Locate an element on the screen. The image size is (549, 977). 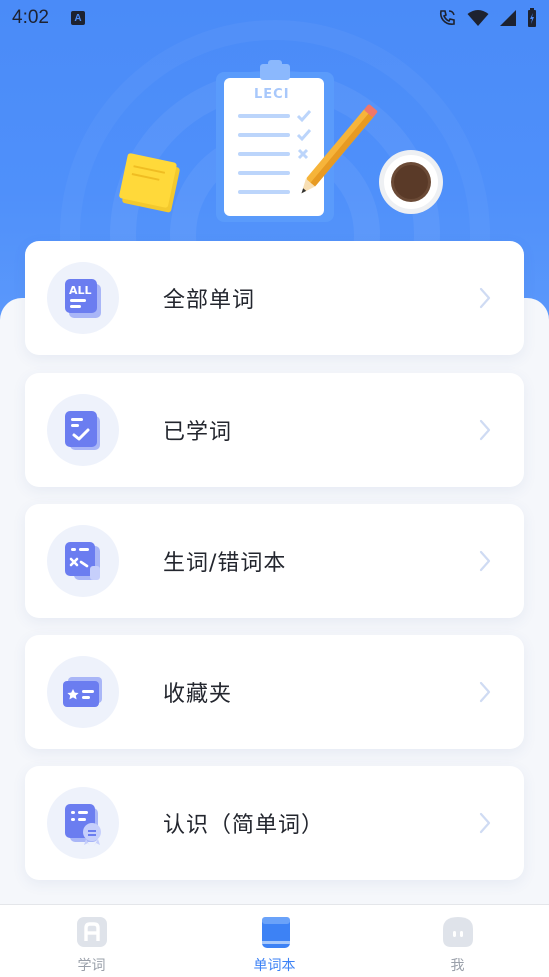
clipboard-title: LECI is located at coordinates (272, 94).